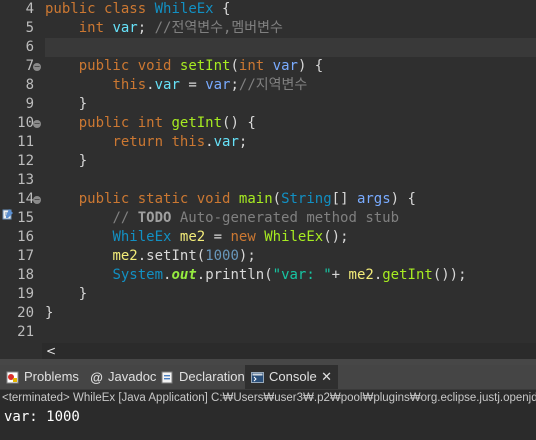 This screenshot has height=440, width=536. What do you see at coordinates (212, 376) in the screenshot?
I see `tab-declaration-label: Declaration` at bounding box center [212, 376].